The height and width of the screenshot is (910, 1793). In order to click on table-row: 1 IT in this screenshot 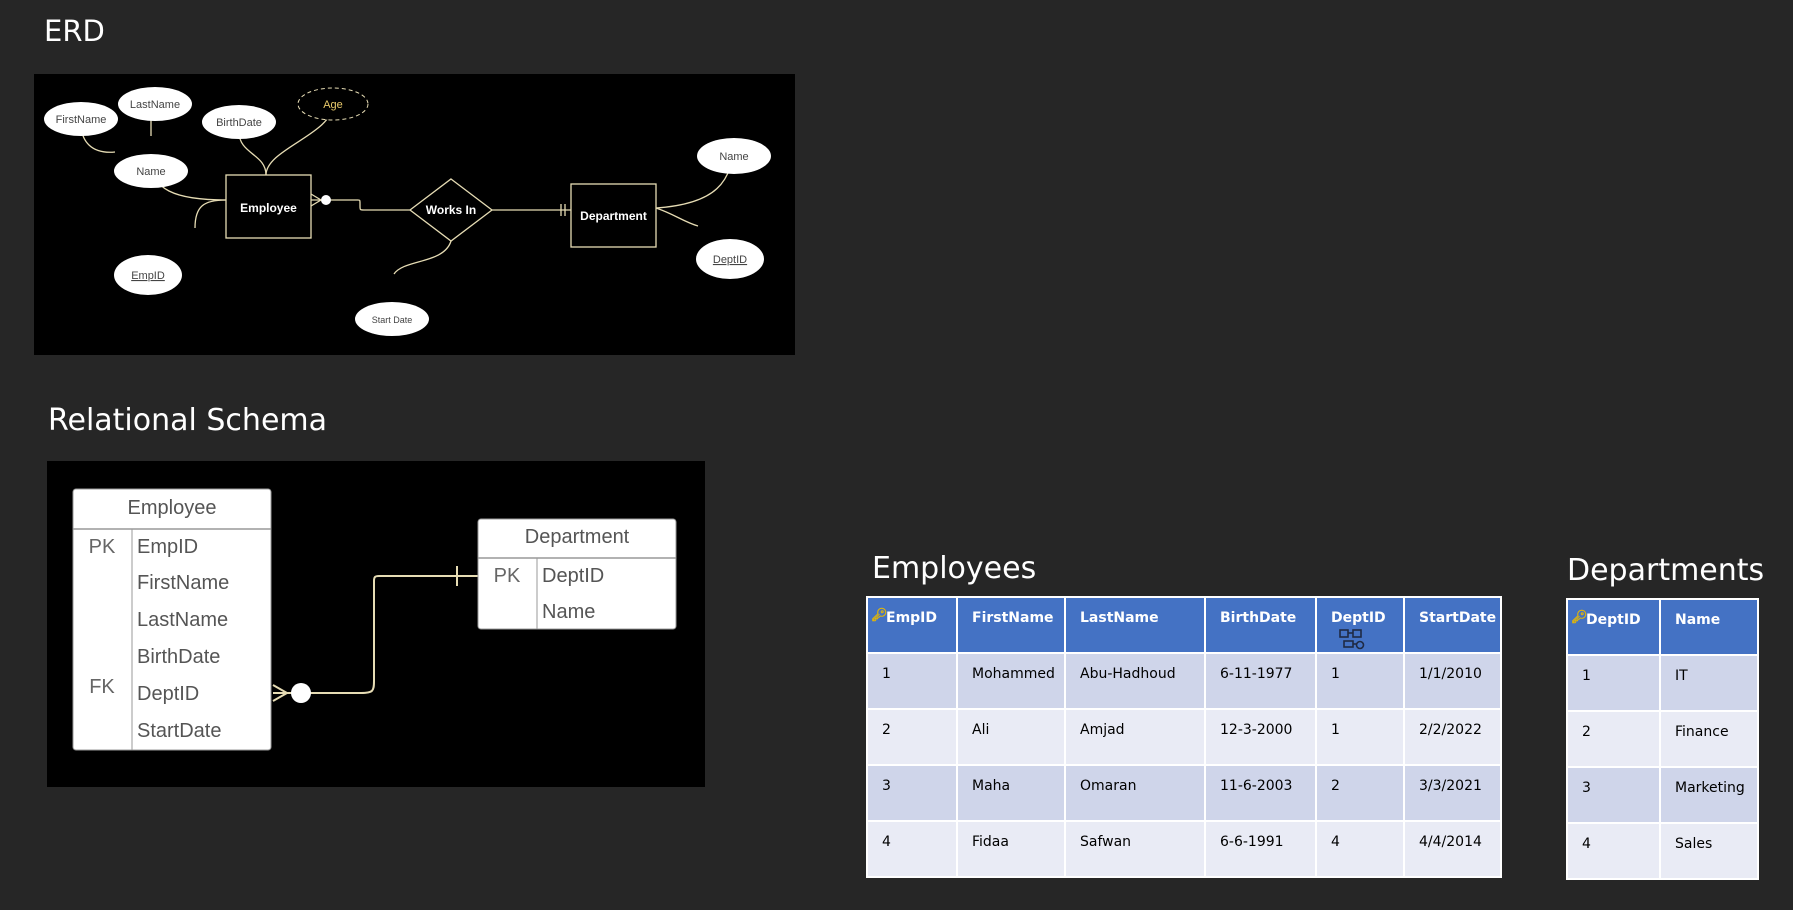, I will do `click(1662, 683)`.